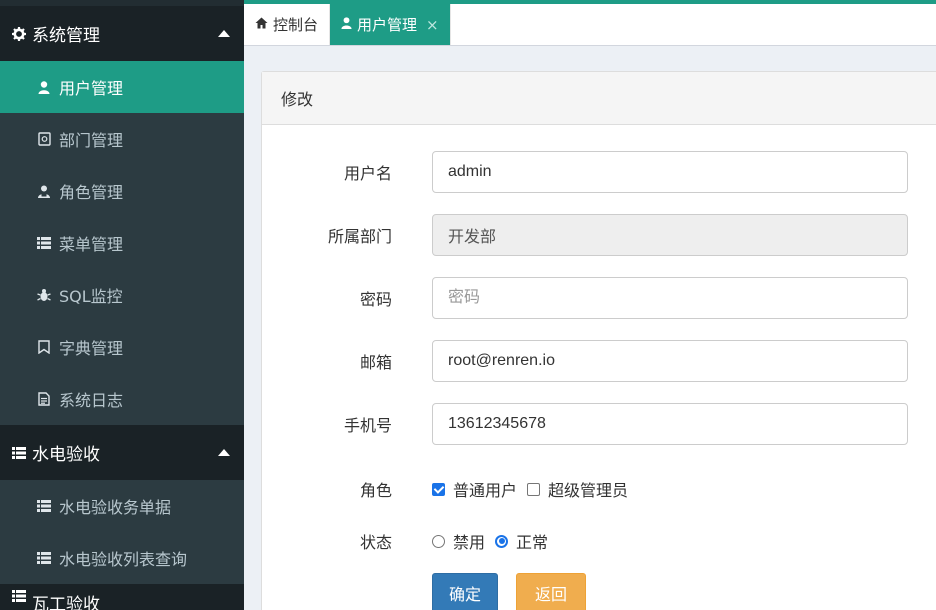 The image size is (936, 610). I want to click on checkbox-unchecked, so click(534, 489).